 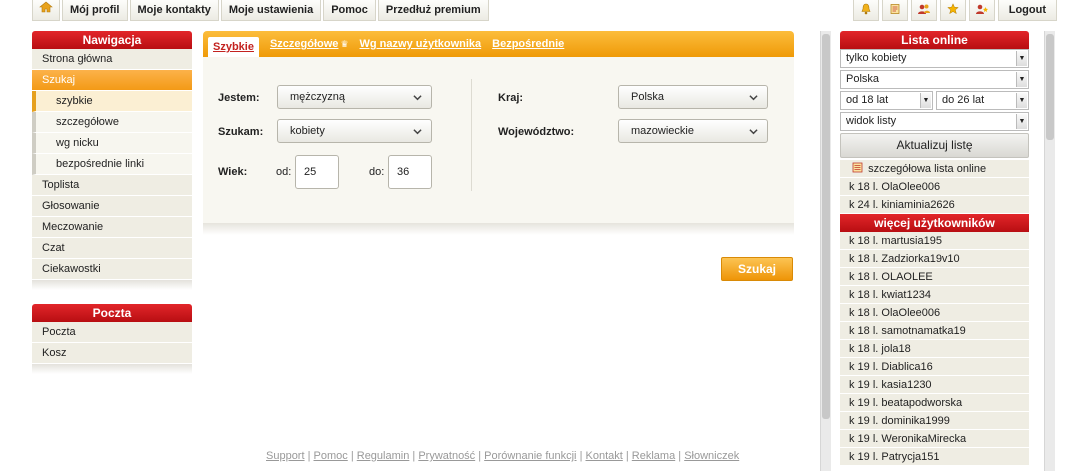 What do you see at coordinates (662, 131) in the screenshot?
I see `province-value: mazowieckie` at bounding box center [662, 131].